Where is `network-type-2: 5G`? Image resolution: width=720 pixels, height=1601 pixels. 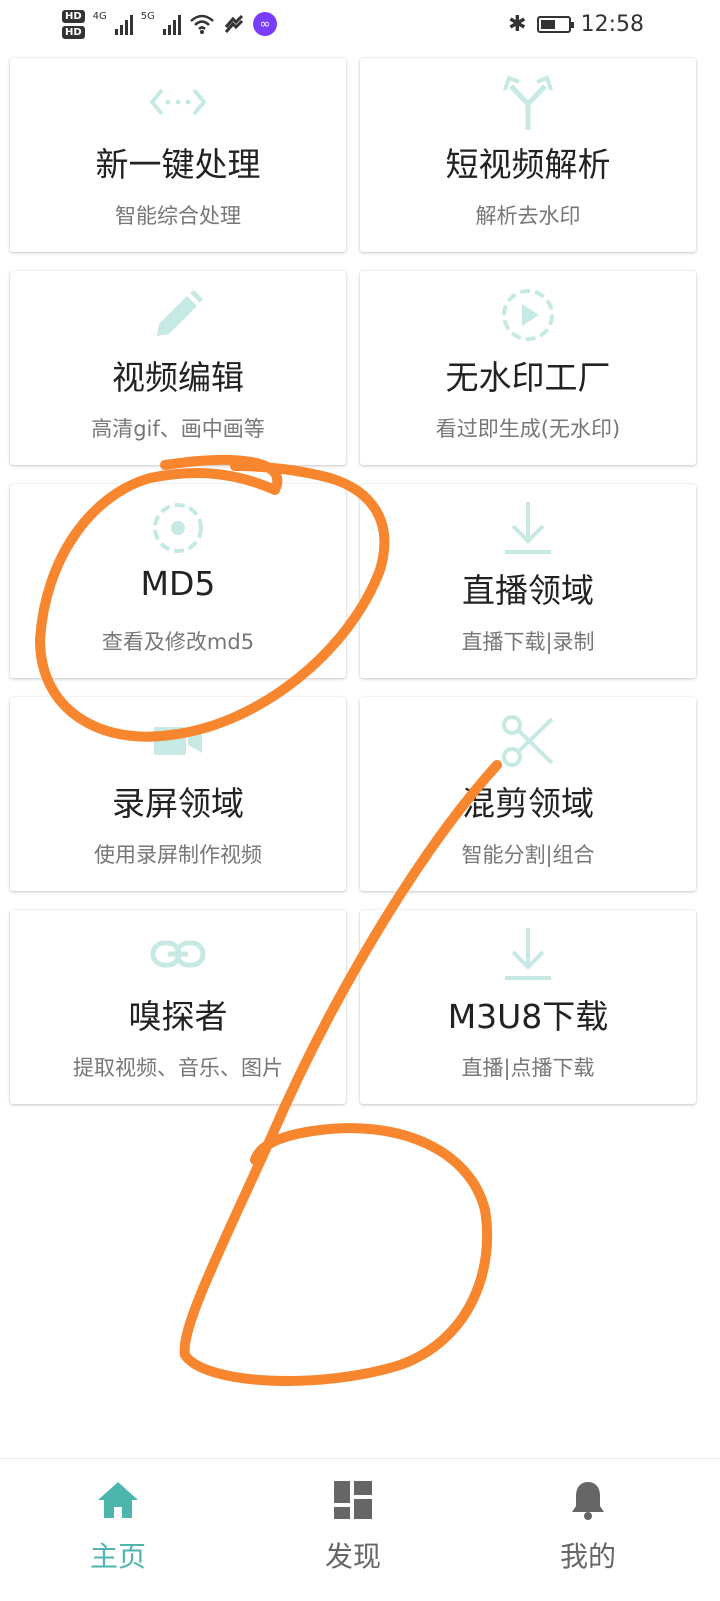 network-type-2: 5G is located at coordinates (147, 16).